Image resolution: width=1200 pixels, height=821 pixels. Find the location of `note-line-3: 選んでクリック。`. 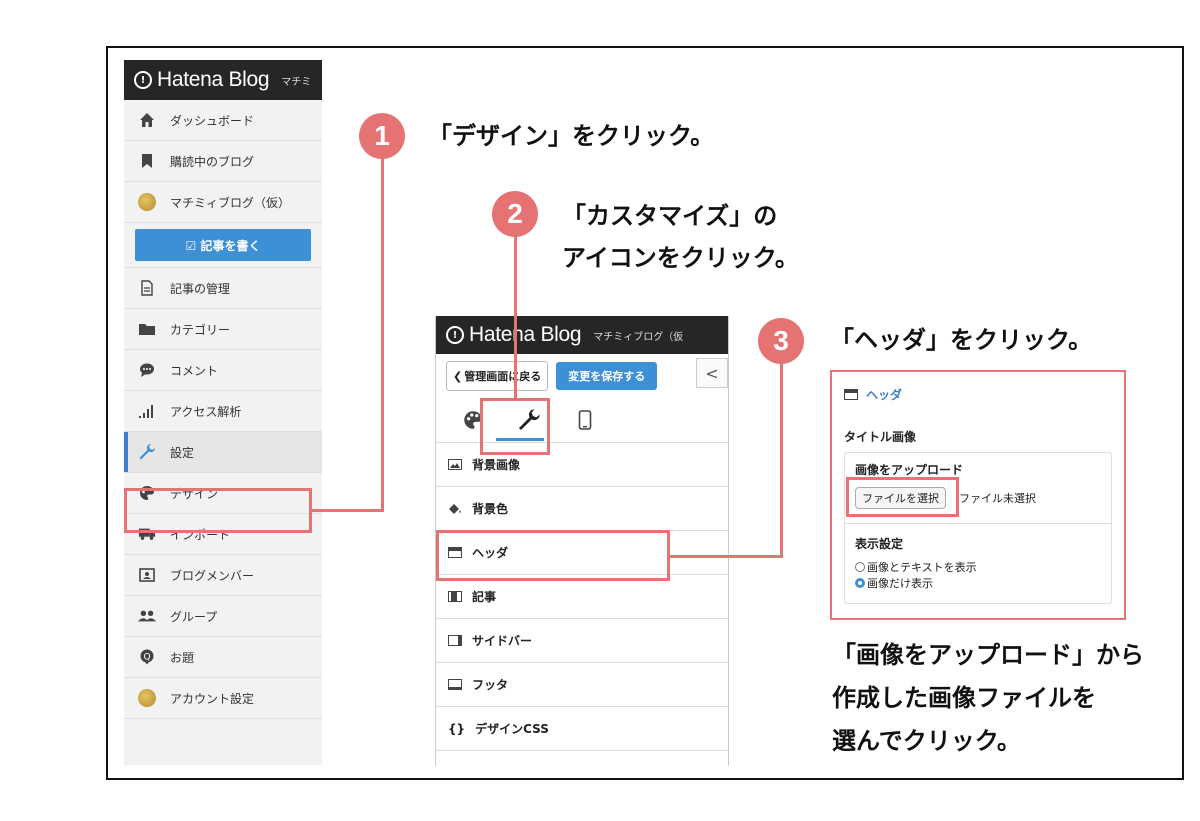

note-line-3: 選んでクリック。 is located at coordinates (926, 741).